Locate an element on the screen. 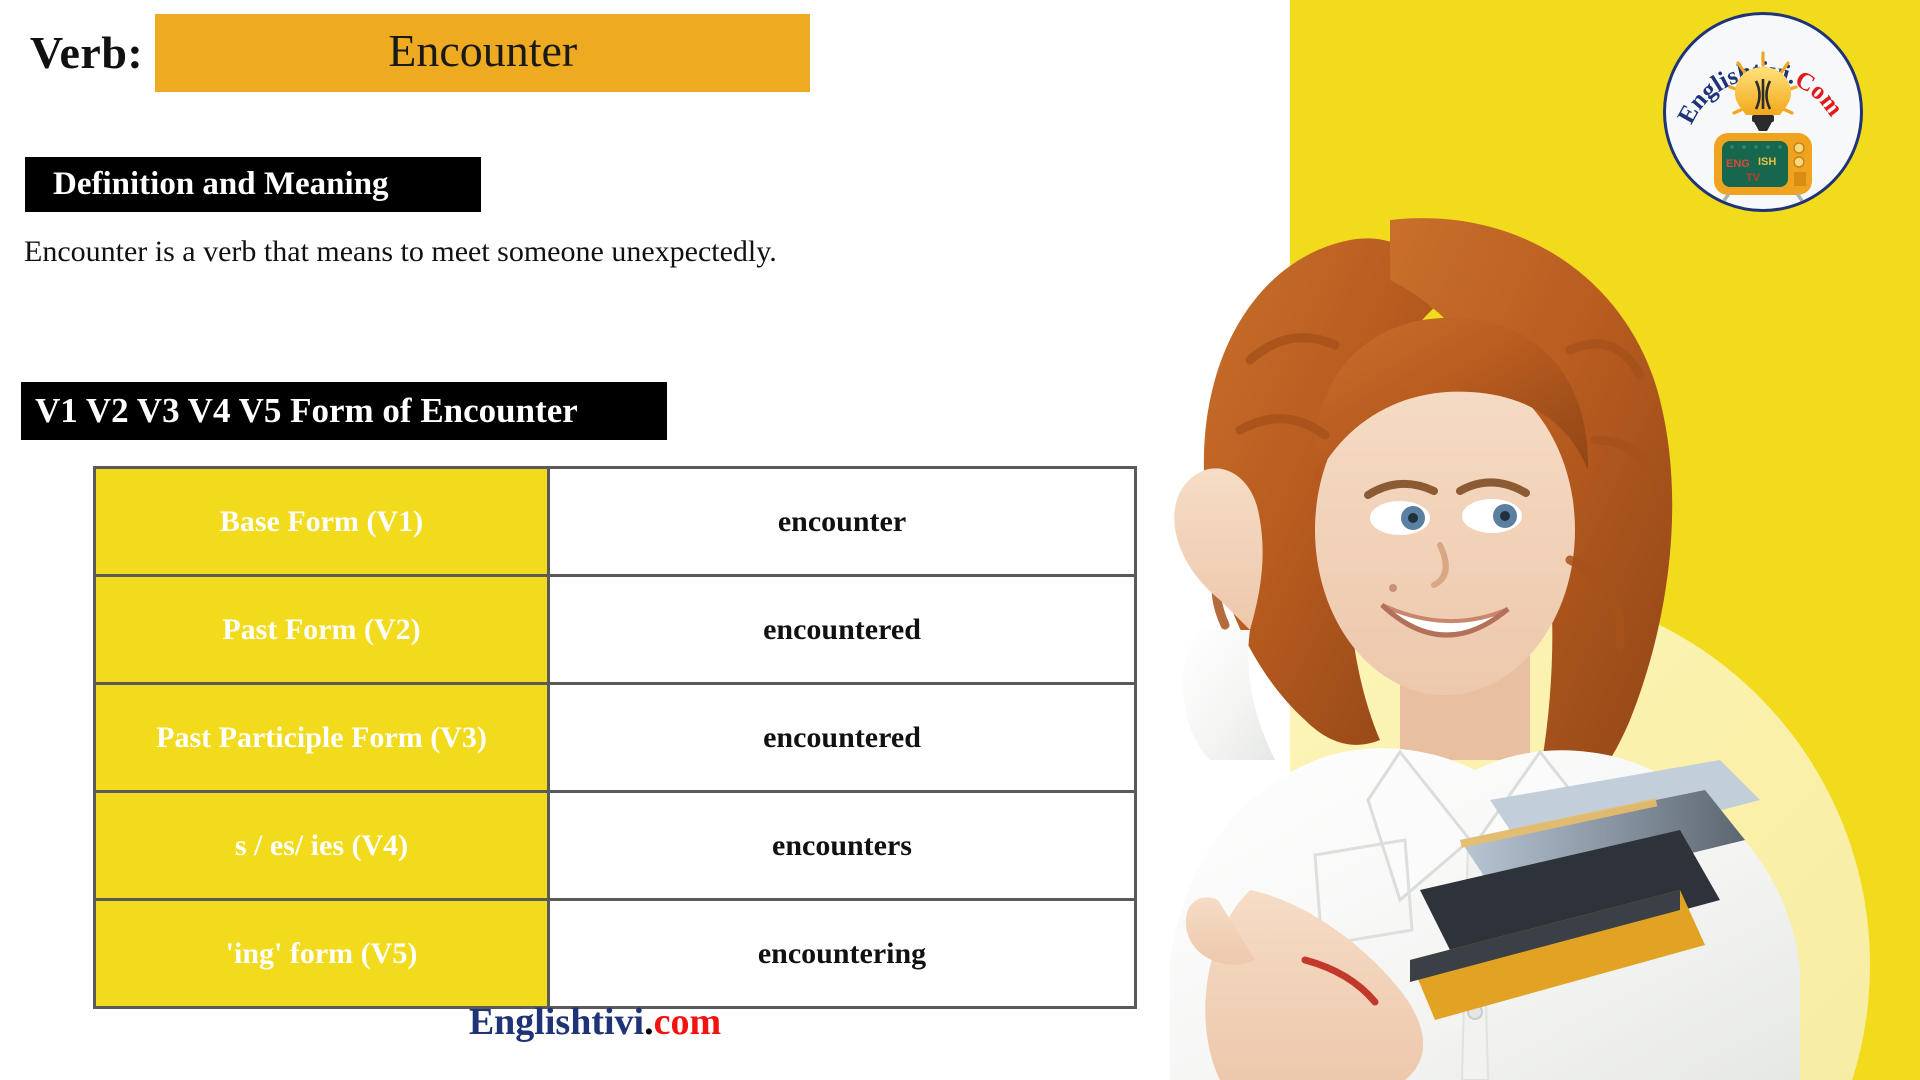 The image size is (1920, 1080). logo-tv-line2: ISH is located at coordinates (1767, 162).